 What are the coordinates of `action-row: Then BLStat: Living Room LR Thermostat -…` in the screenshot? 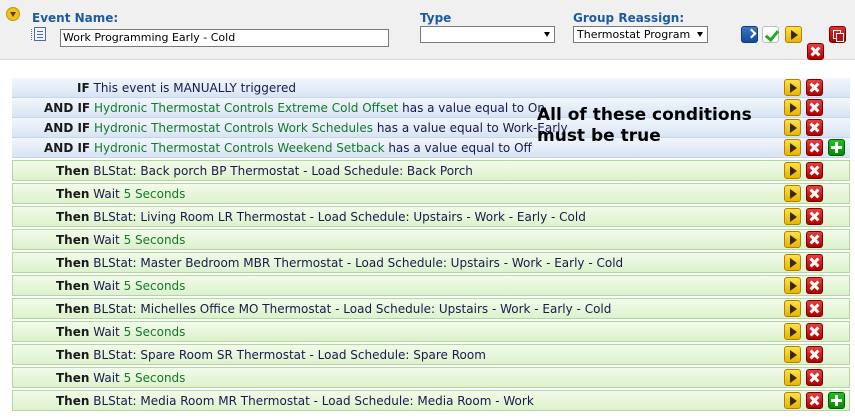 It's located at (431, 216).